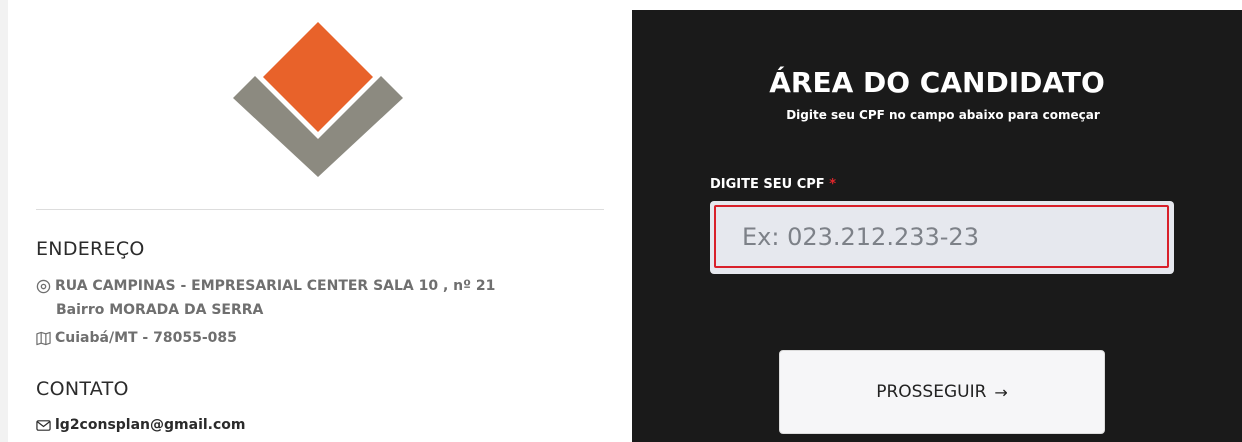 Image resolution: width=1242 pixels, height=442 pixels. I want to click on cpf-label-text: DIGITE SEU CPF, so click(767, 184).